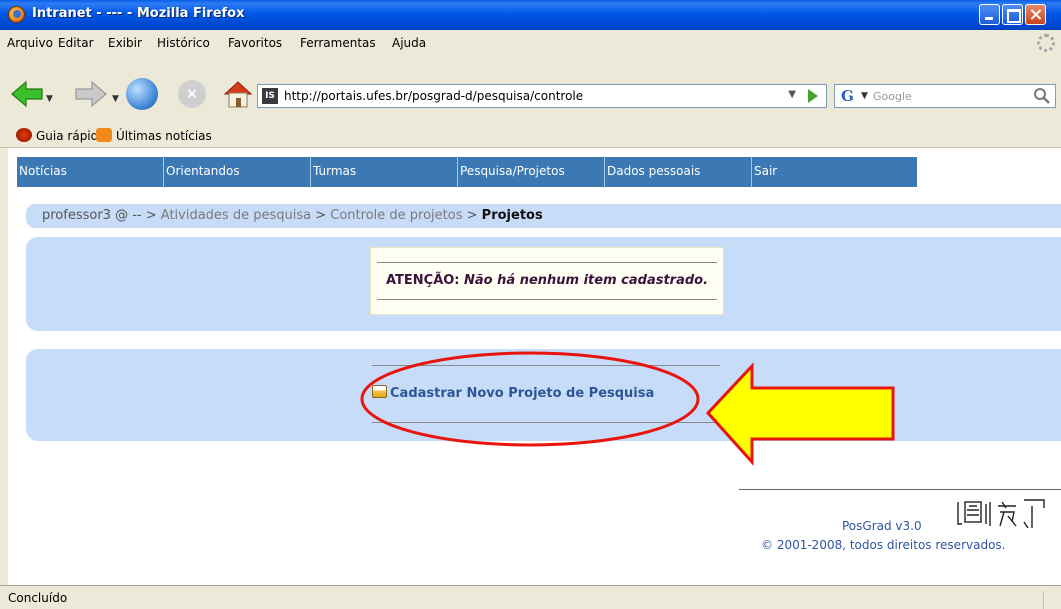  What do you see at coordinates (678, 172) in the screenshot?
I see `nav-item-dados-pessoais: Dados pessoais` at bounding box center [678, 172].